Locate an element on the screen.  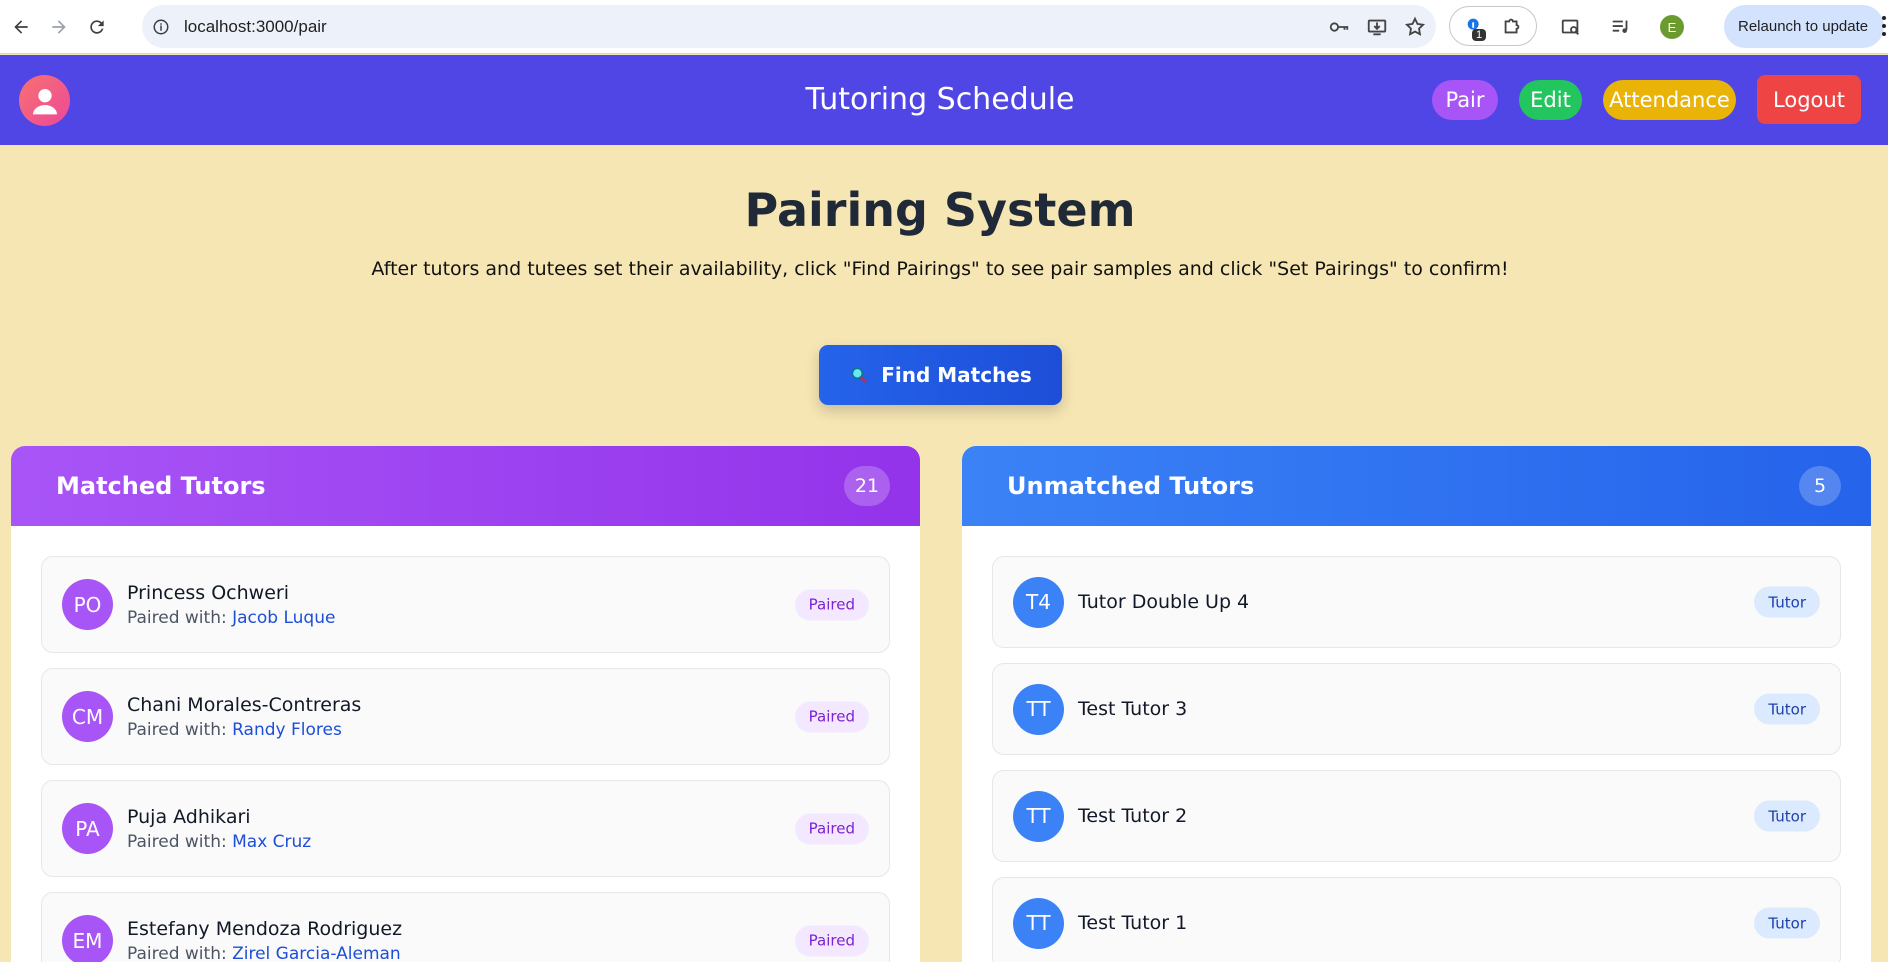
partner-link: Randy Flores is located at coordinates (287, 730).